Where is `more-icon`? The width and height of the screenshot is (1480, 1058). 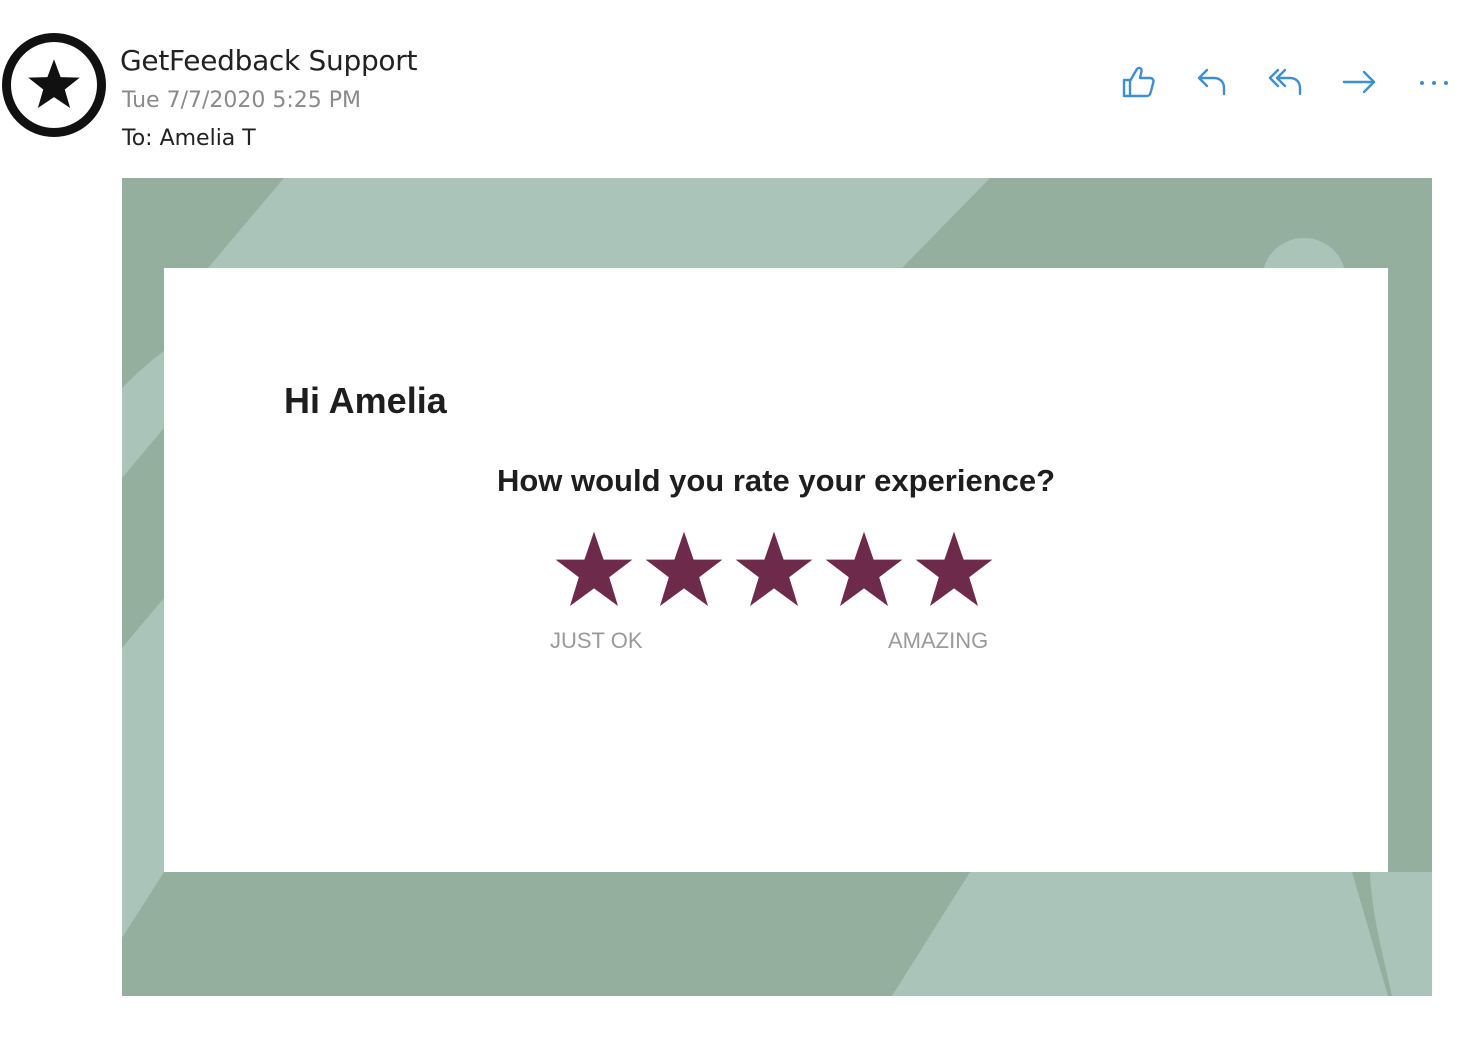 more-icon is located at coordinates (1434, 83).